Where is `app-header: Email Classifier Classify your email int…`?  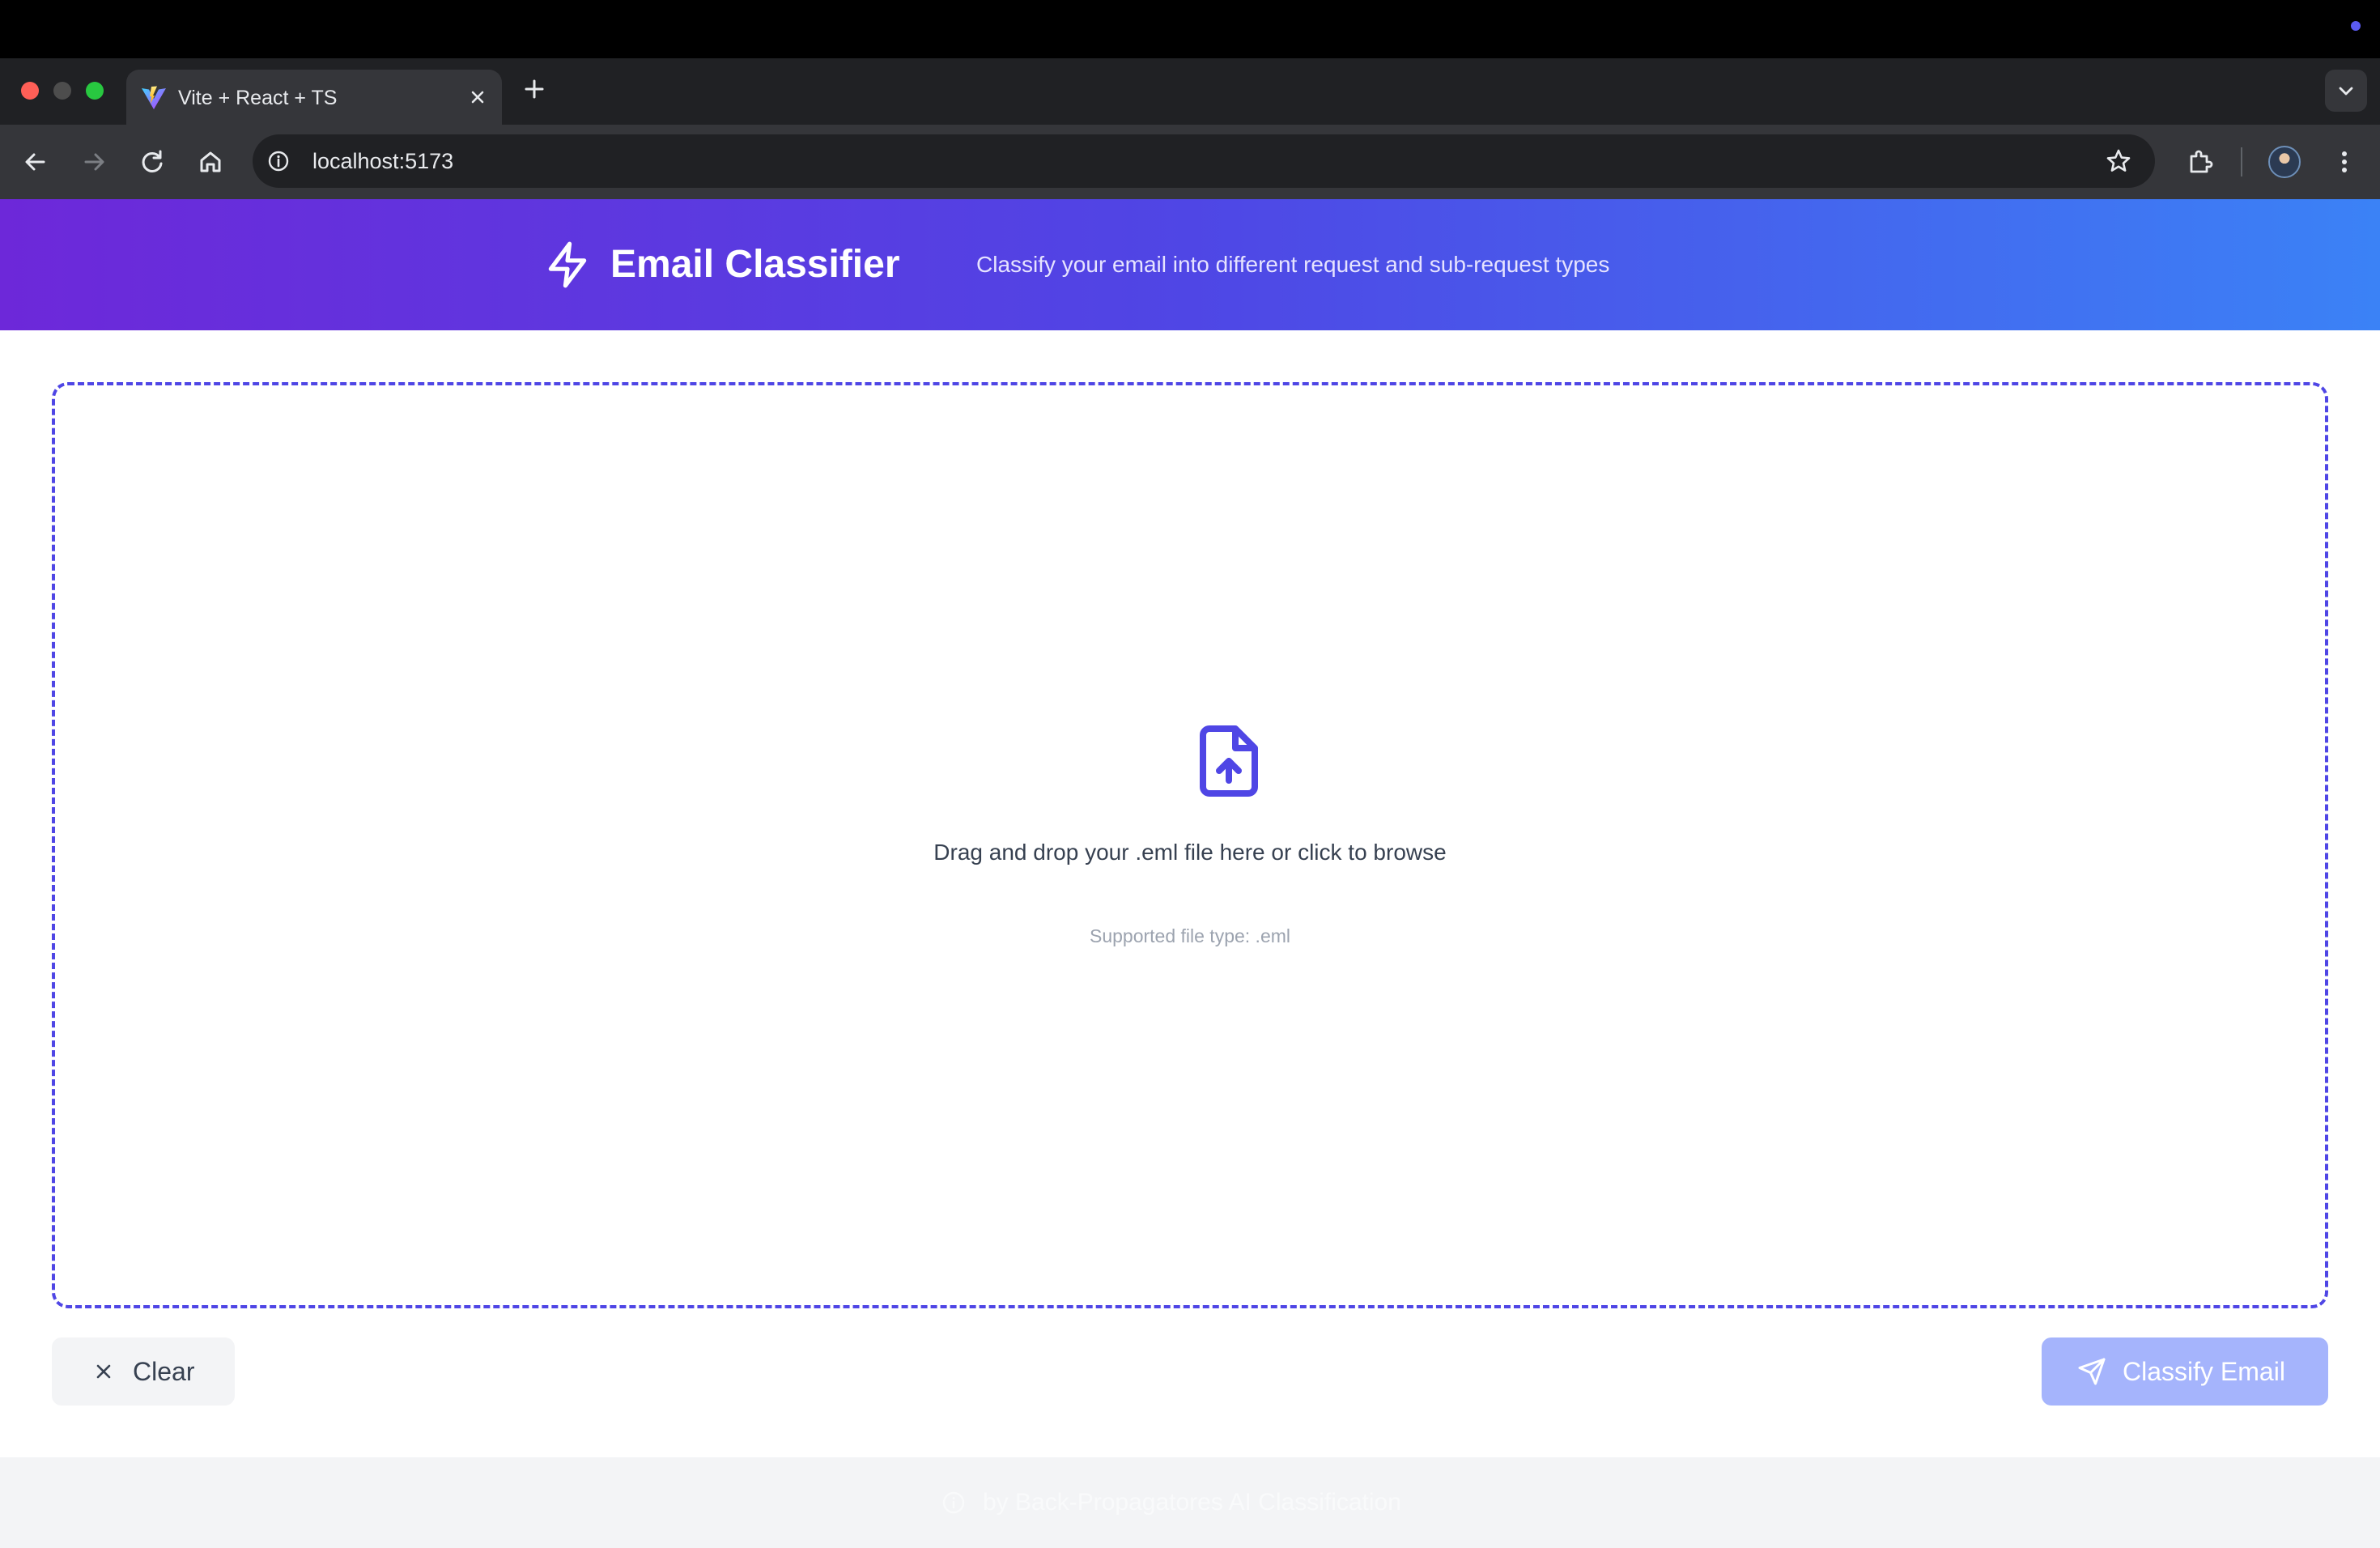
app-header: Email Classifier Classify your email int… is located at coordinates (1190, 264).